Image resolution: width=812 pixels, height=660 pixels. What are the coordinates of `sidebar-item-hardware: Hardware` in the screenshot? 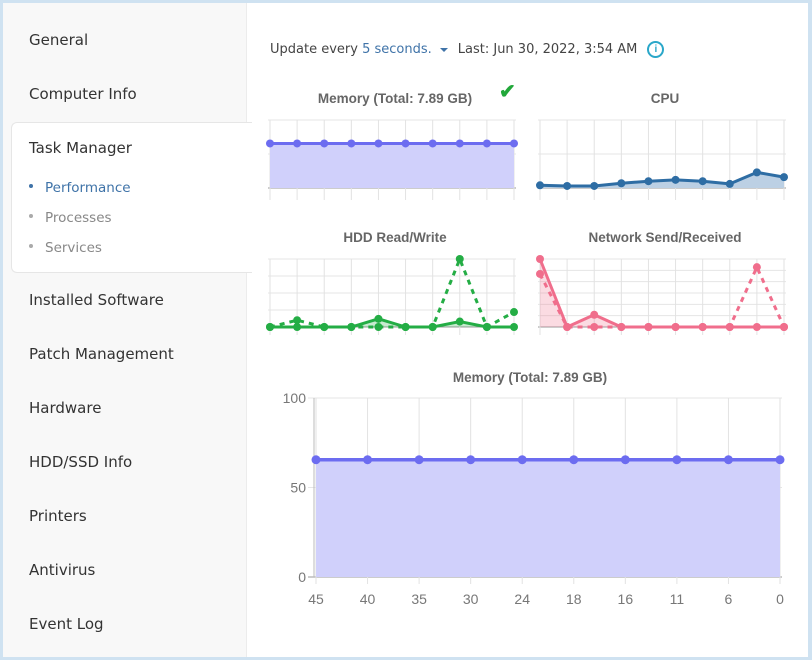 It's located at (65, 408).